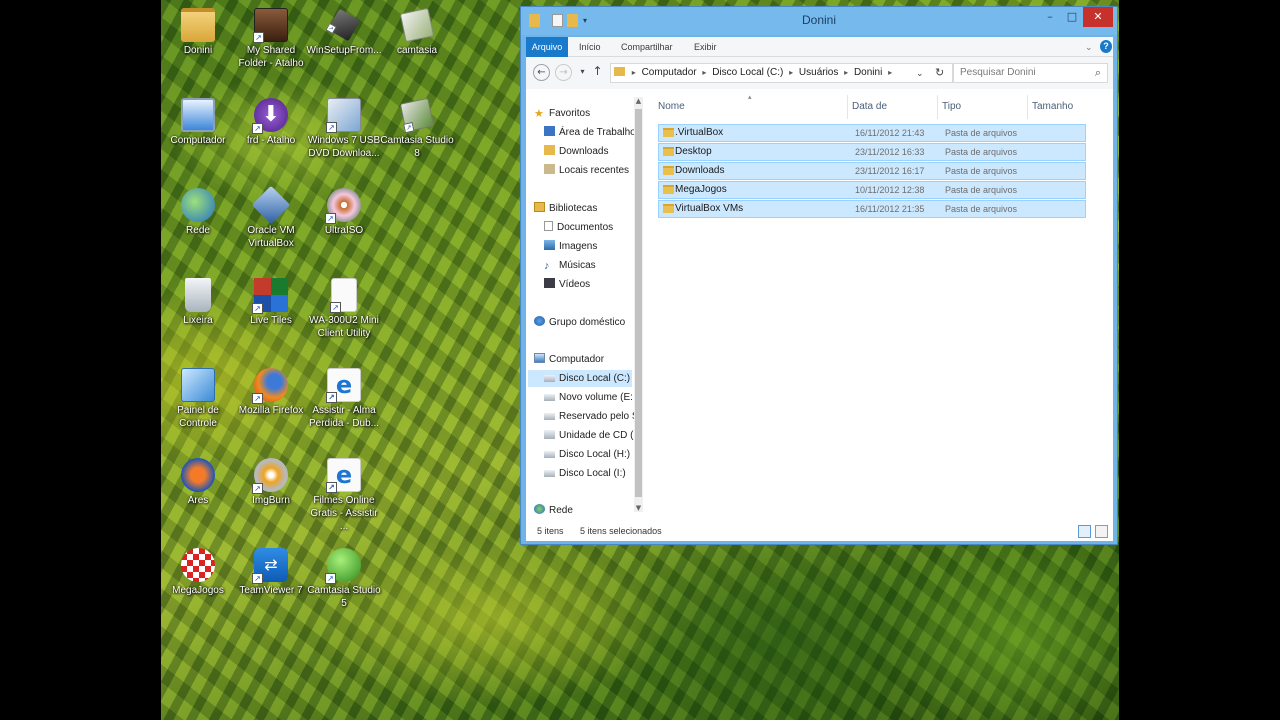  What do you see at coordinates (344, 579) in the screenshot?
I see `desktop-icon-camtasia-studio-5: ↗ Camtasia Studio 5` at bounding box center [344, 579].